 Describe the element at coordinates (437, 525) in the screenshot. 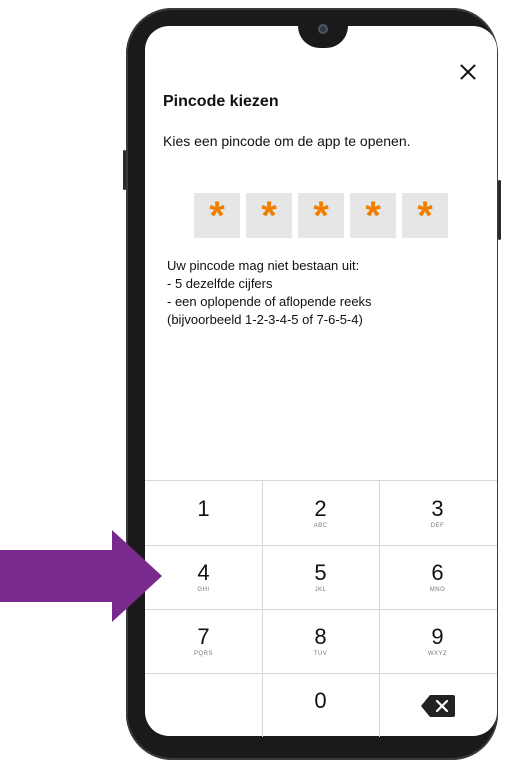

I see `key-letters: DEF` at that location.